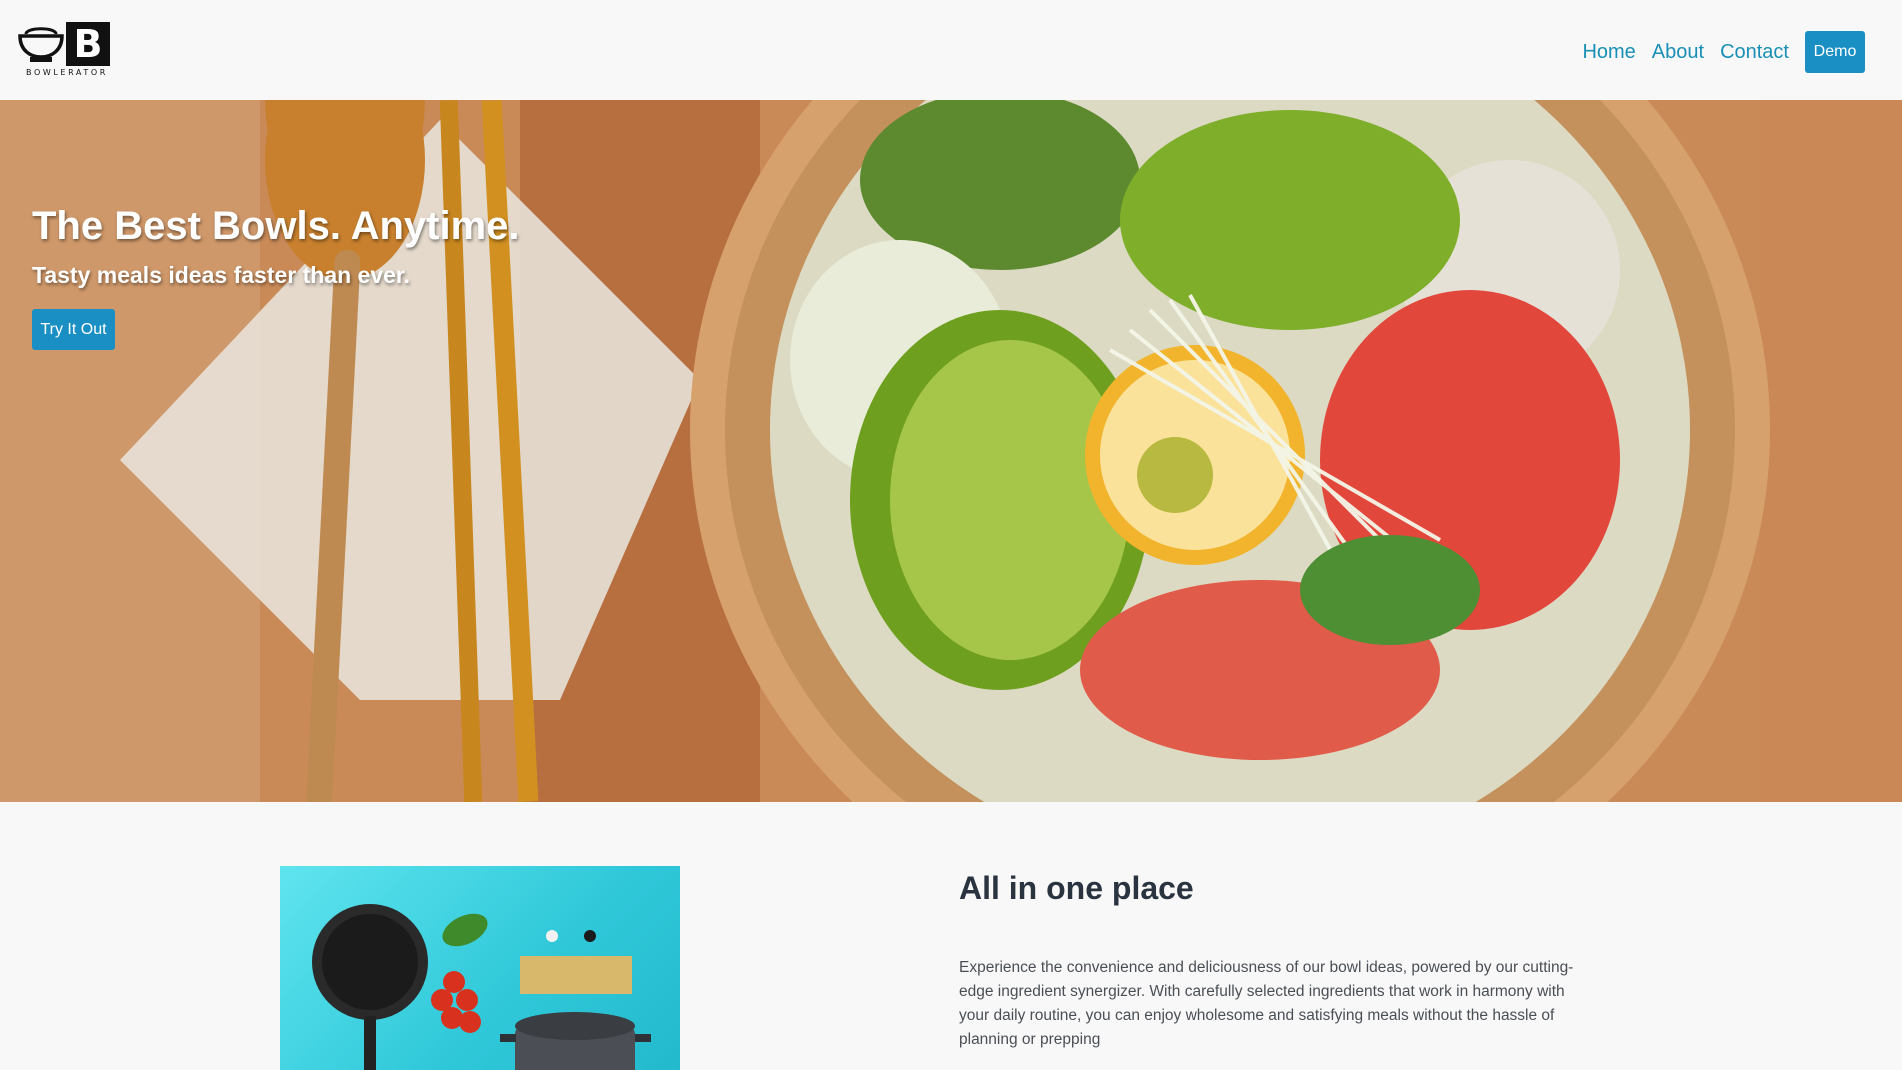 This screenshot has height=1070, width=1902. I want to click on try-it-out-button: Try It Out, so click(73, 329).